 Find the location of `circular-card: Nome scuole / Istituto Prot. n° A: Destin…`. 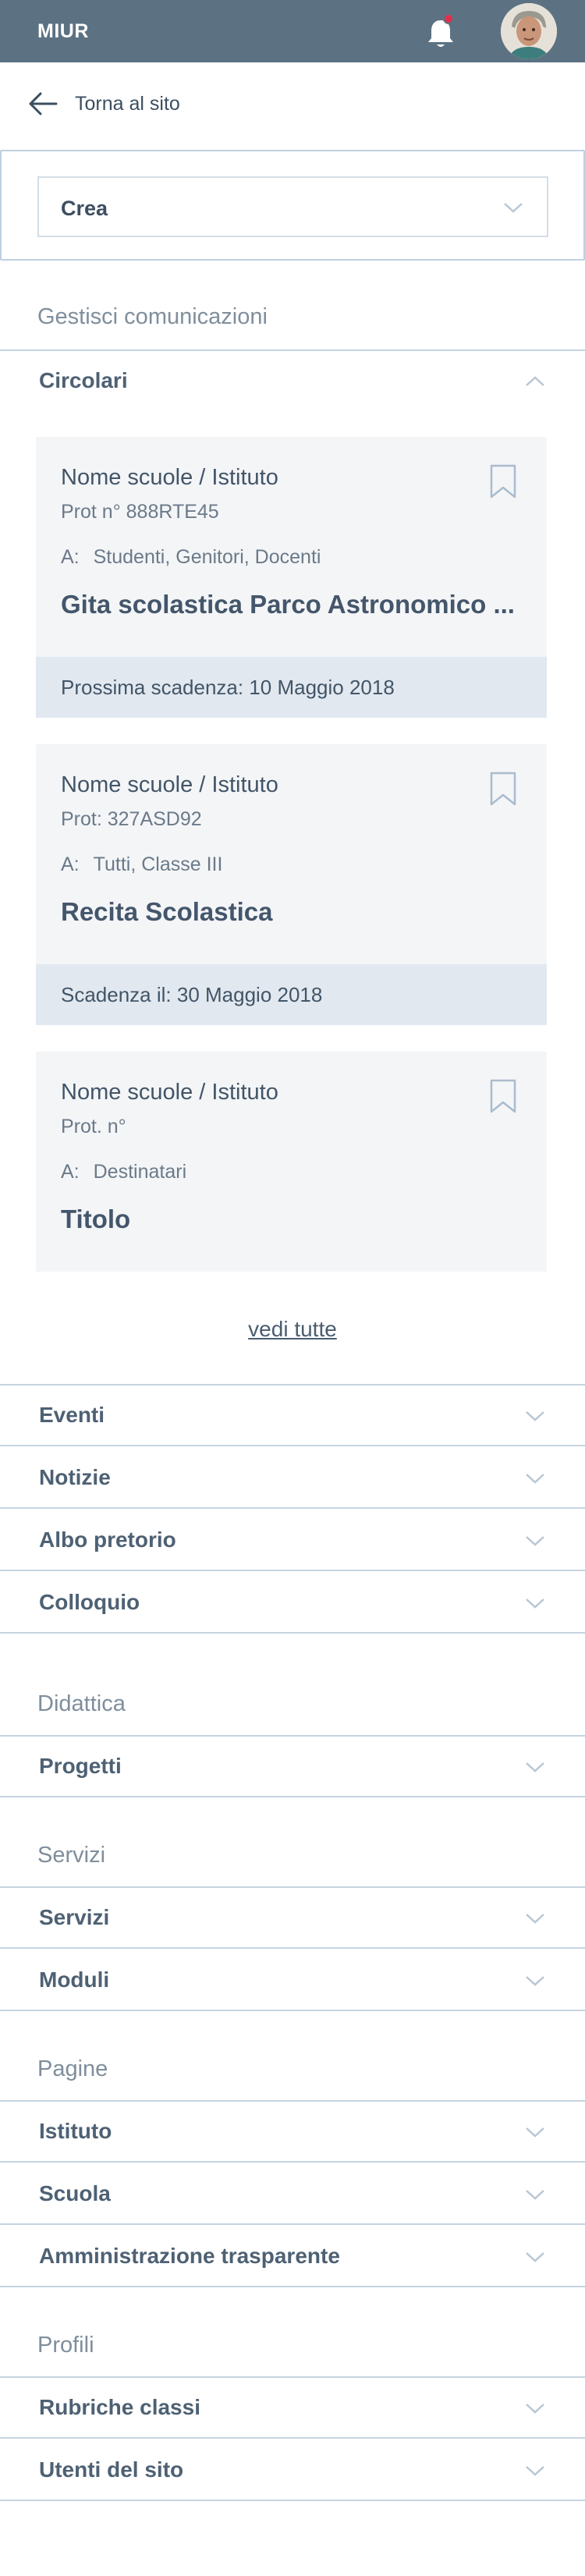

circular-card: Nome scuole / Istituto Prot. n° A: Destin… is located at coordinates (291, 1162).